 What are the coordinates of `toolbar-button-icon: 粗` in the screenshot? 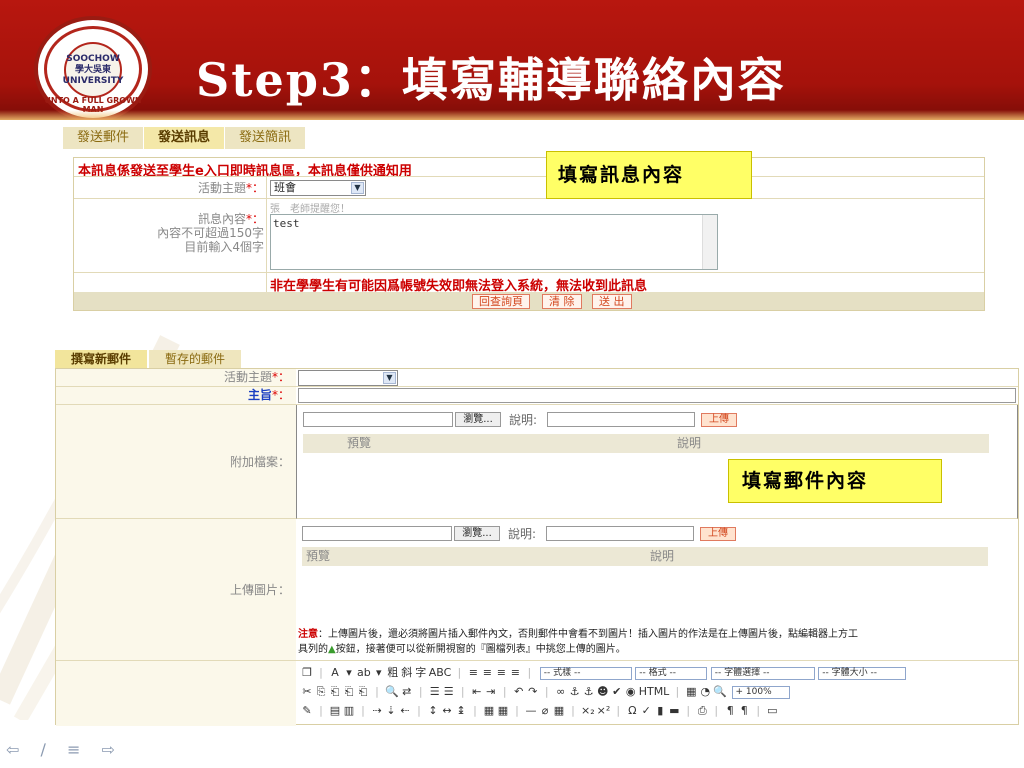 It's located at (393, 672).